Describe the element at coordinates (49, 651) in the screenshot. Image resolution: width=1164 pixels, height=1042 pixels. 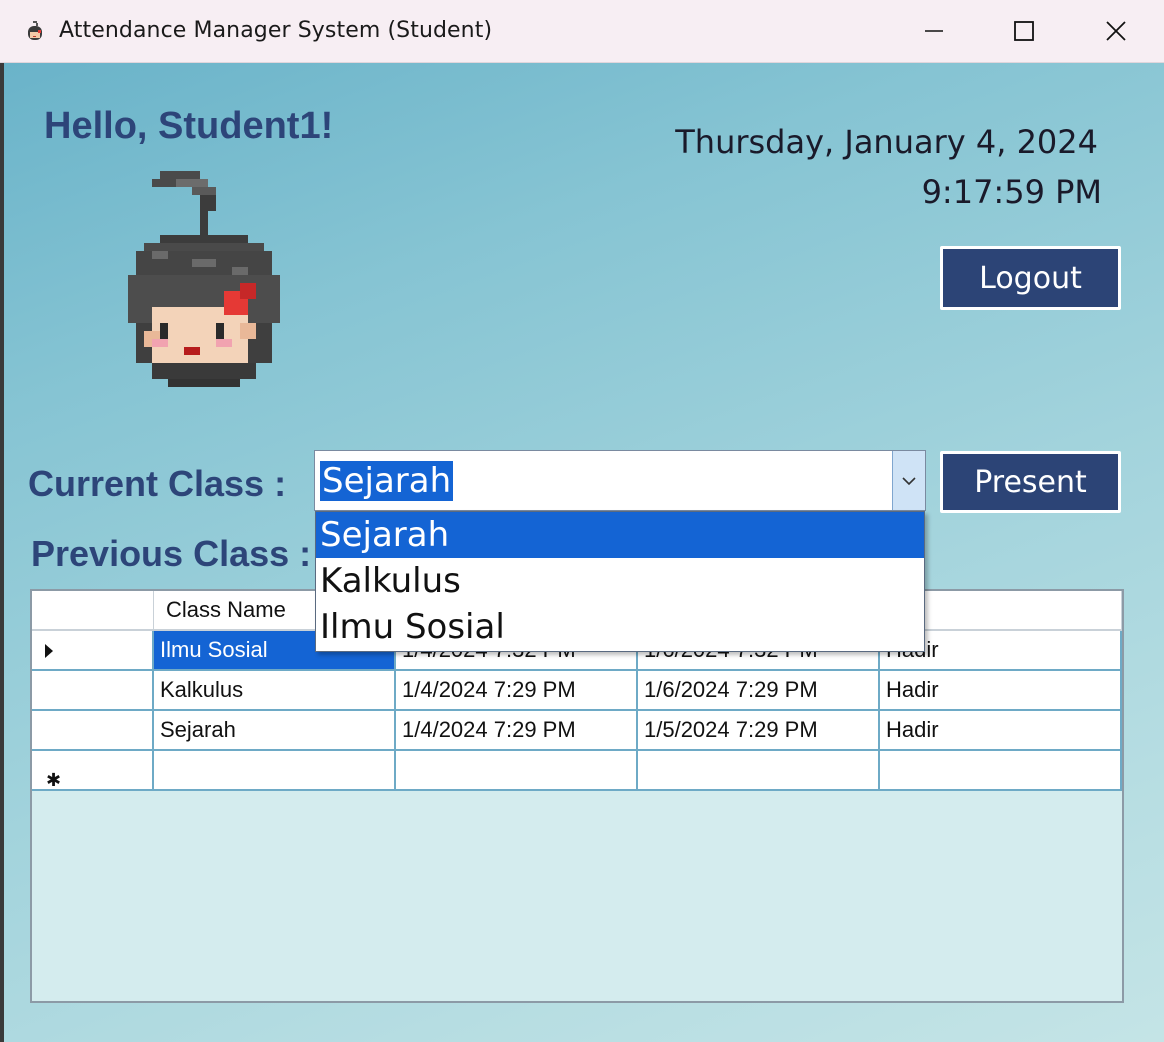
I see `current-row-arrow-icon` at that location.